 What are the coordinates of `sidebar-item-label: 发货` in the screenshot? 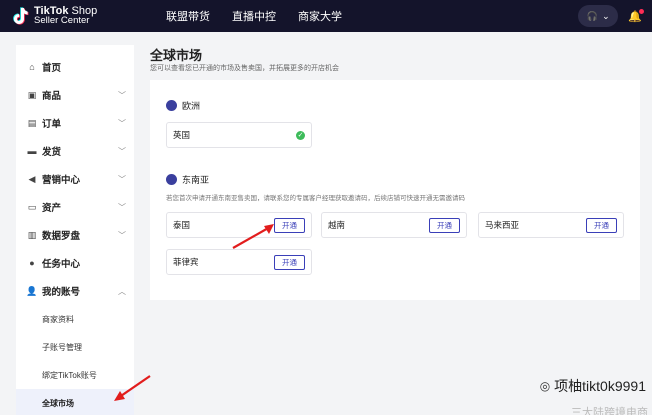 It's located at (52, 152).